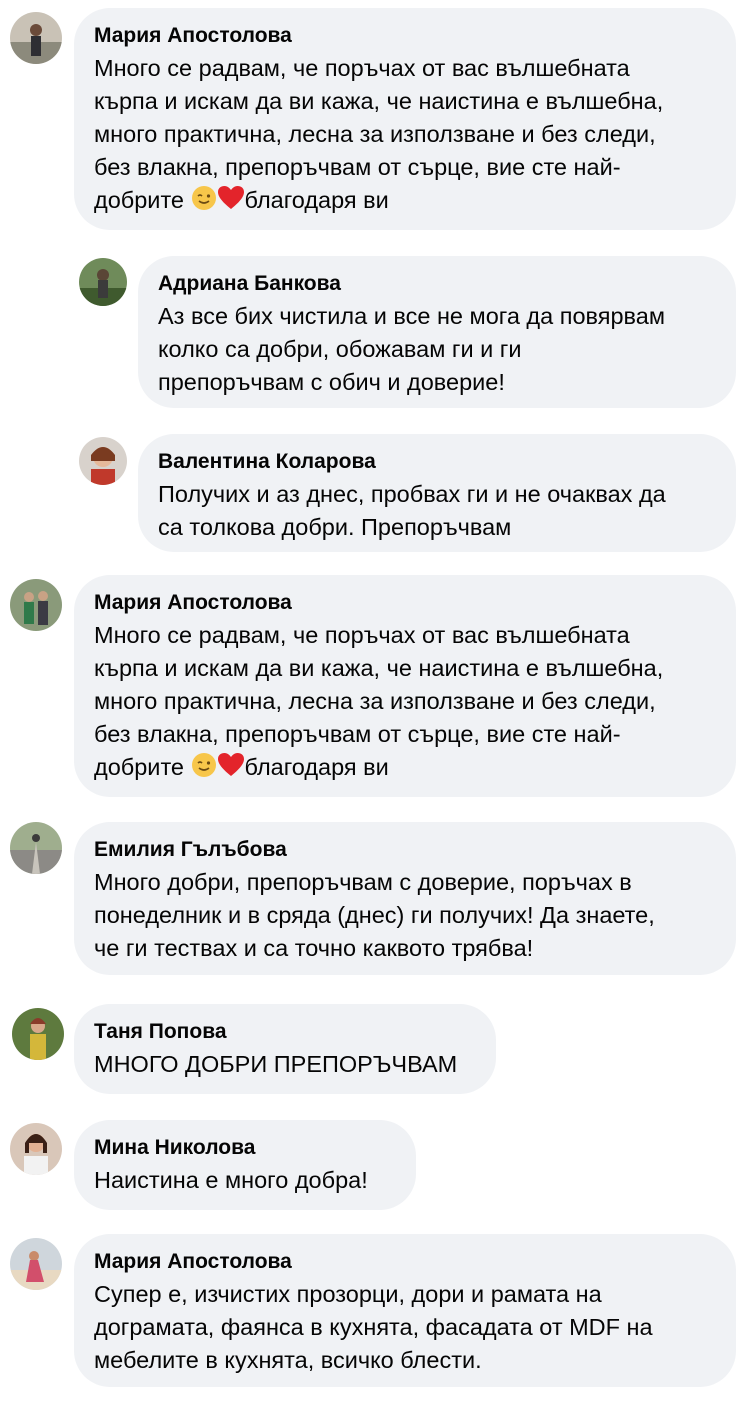  What do you see at coordinates (331, 382) in the screenshot?
I see `comment-line: препоръчвам с обич и доверие!` at bounding box center [331, 382].